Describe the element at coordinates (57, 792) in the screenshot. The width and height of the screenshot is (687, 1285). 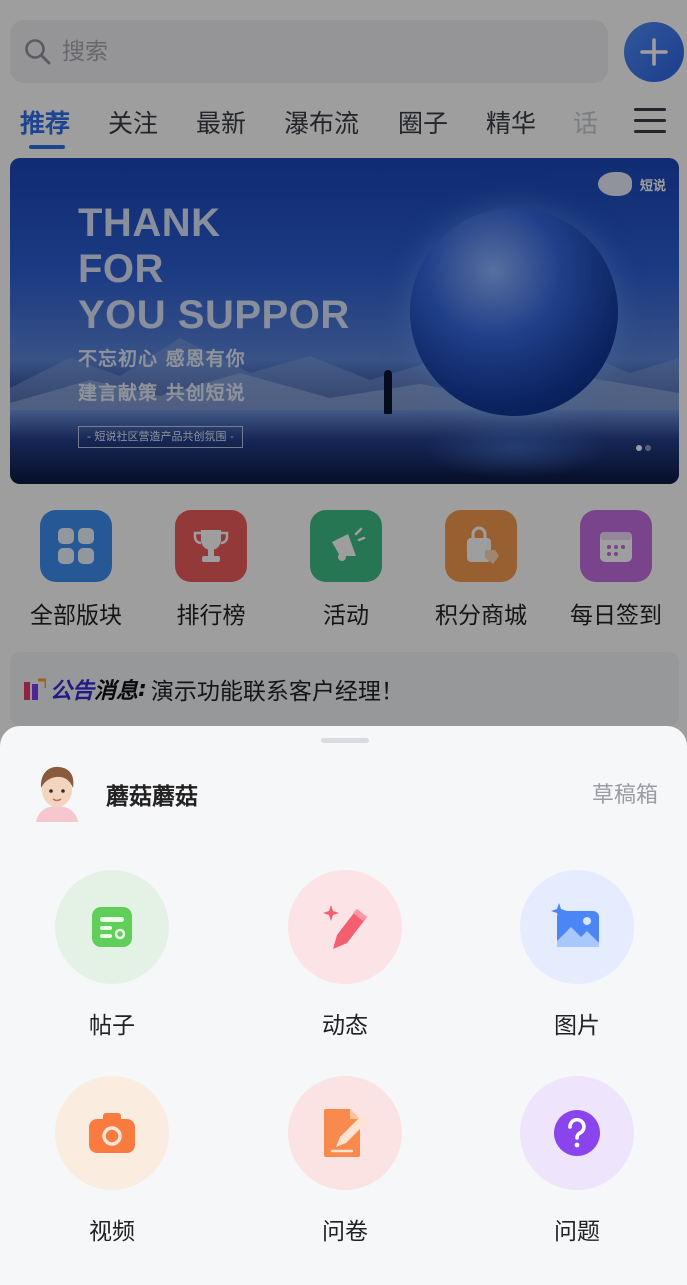
I see `avatar` at that location.